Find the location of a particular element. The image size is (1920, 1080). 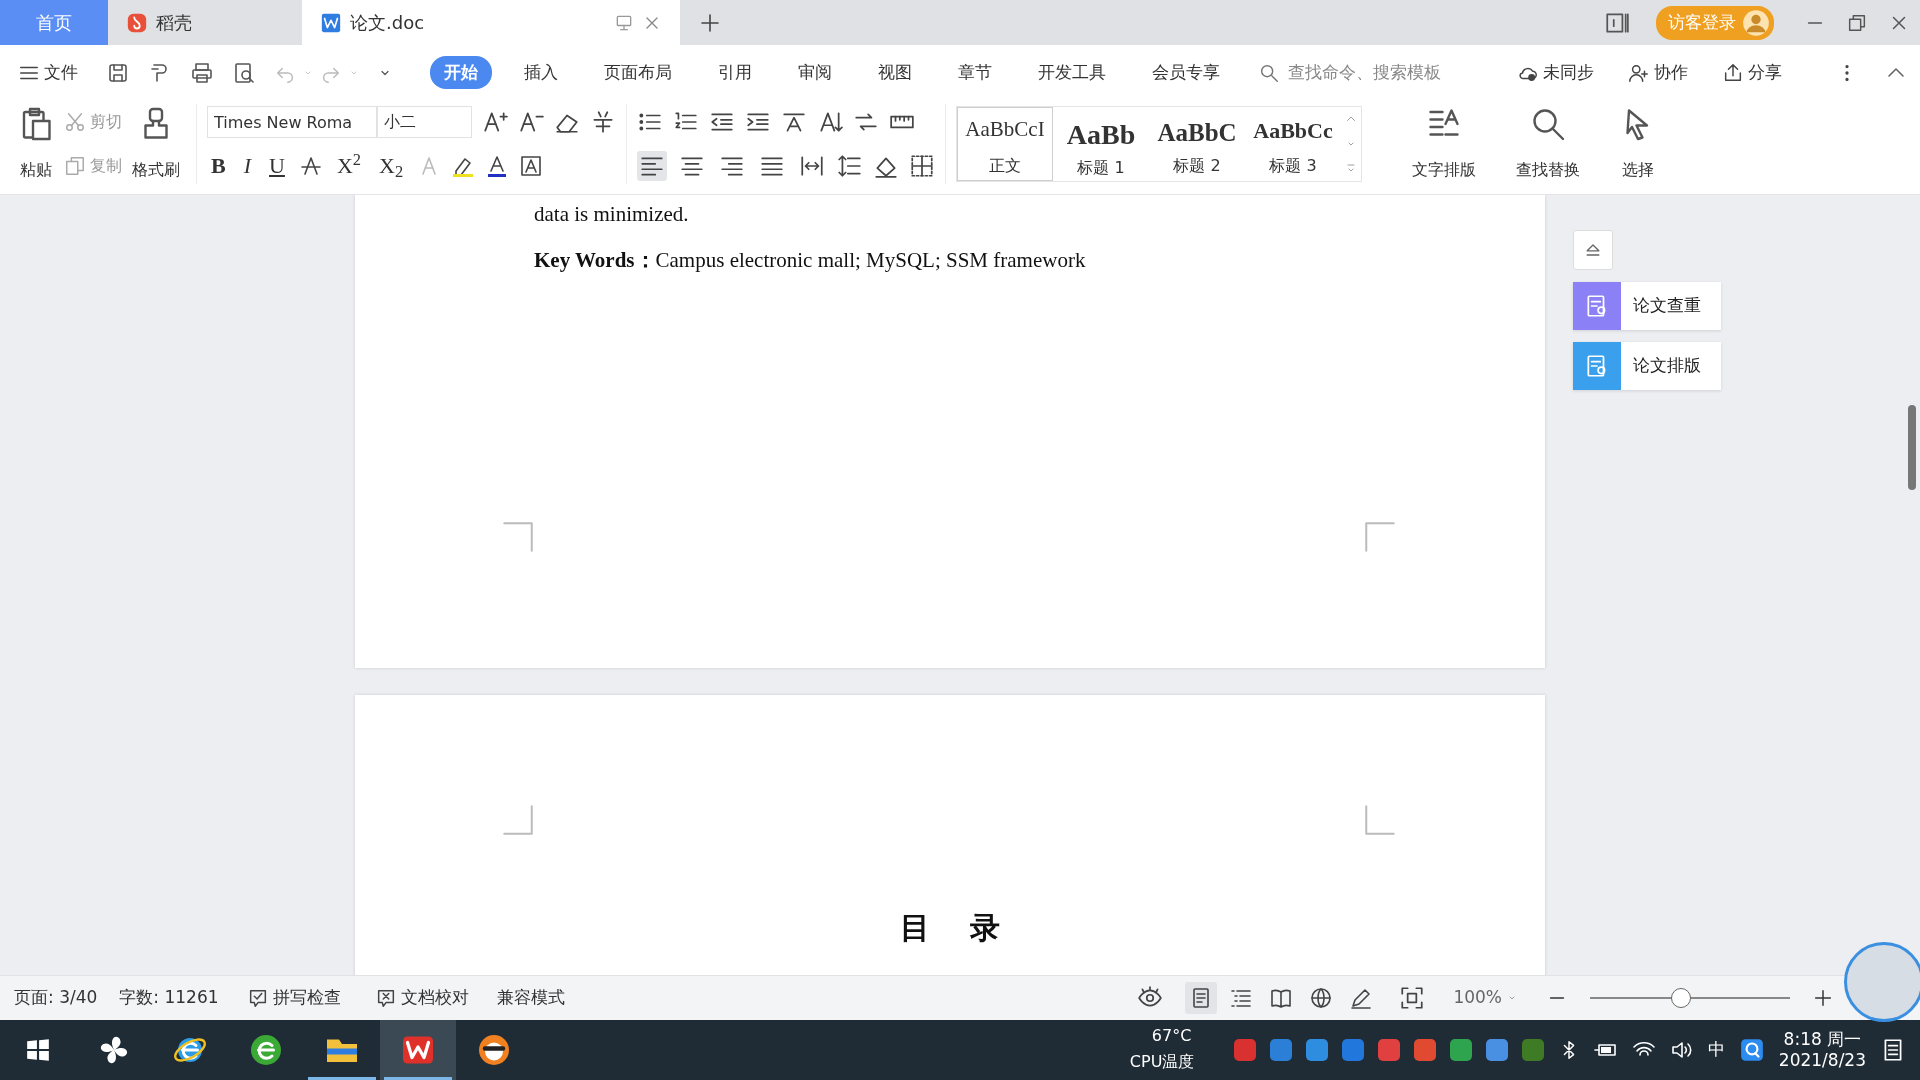

fit-icon is located at coordinates (1412, 998).